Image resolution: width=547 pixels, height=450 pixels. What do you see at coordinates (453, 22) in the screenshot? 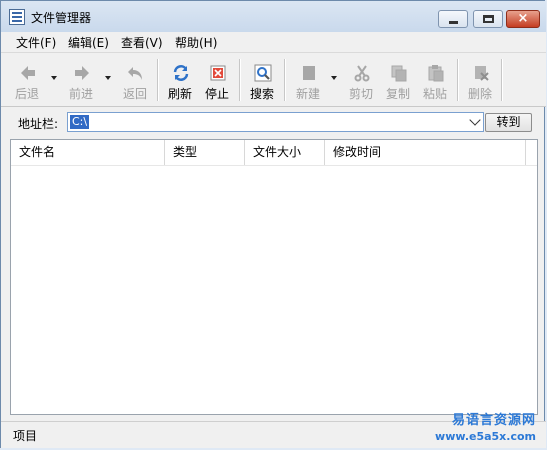
I see `minimize-icon` at bounding box center [453, 22].